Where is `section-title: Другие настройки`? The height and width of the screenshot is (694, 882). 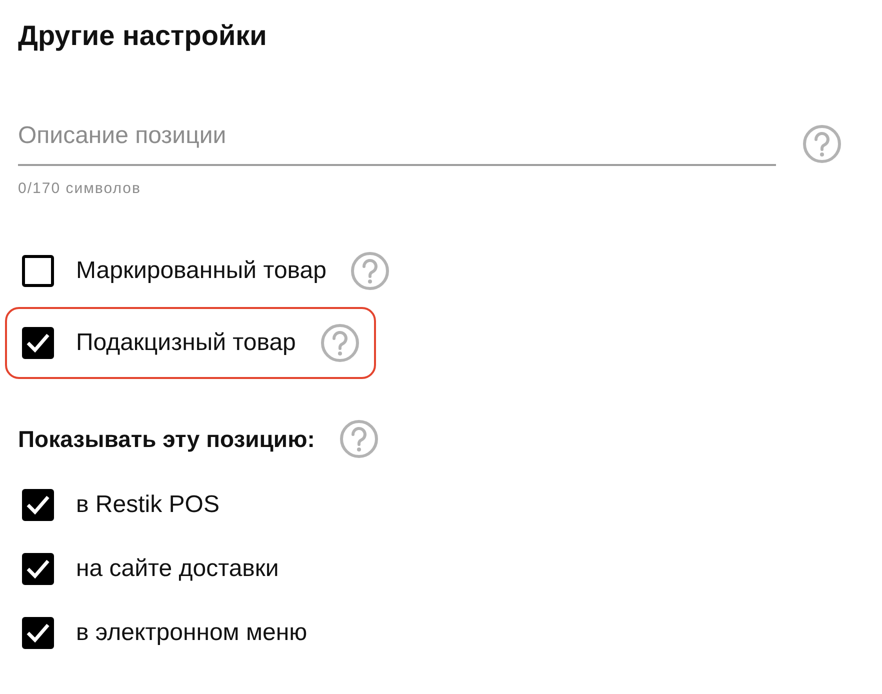 section-title: Другие настройки is located at coordinates (143, 36).